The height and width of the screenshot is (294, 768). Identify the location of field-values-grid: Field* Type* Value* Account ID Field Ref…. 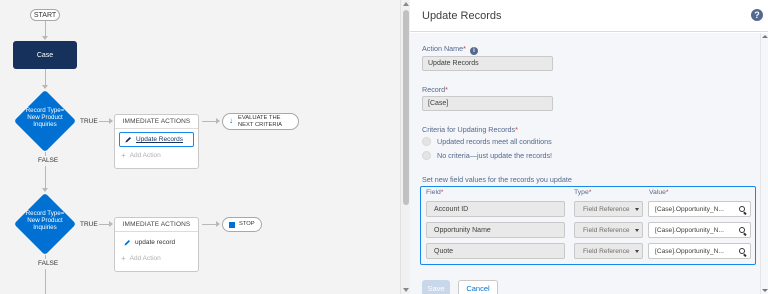
(588, 225).